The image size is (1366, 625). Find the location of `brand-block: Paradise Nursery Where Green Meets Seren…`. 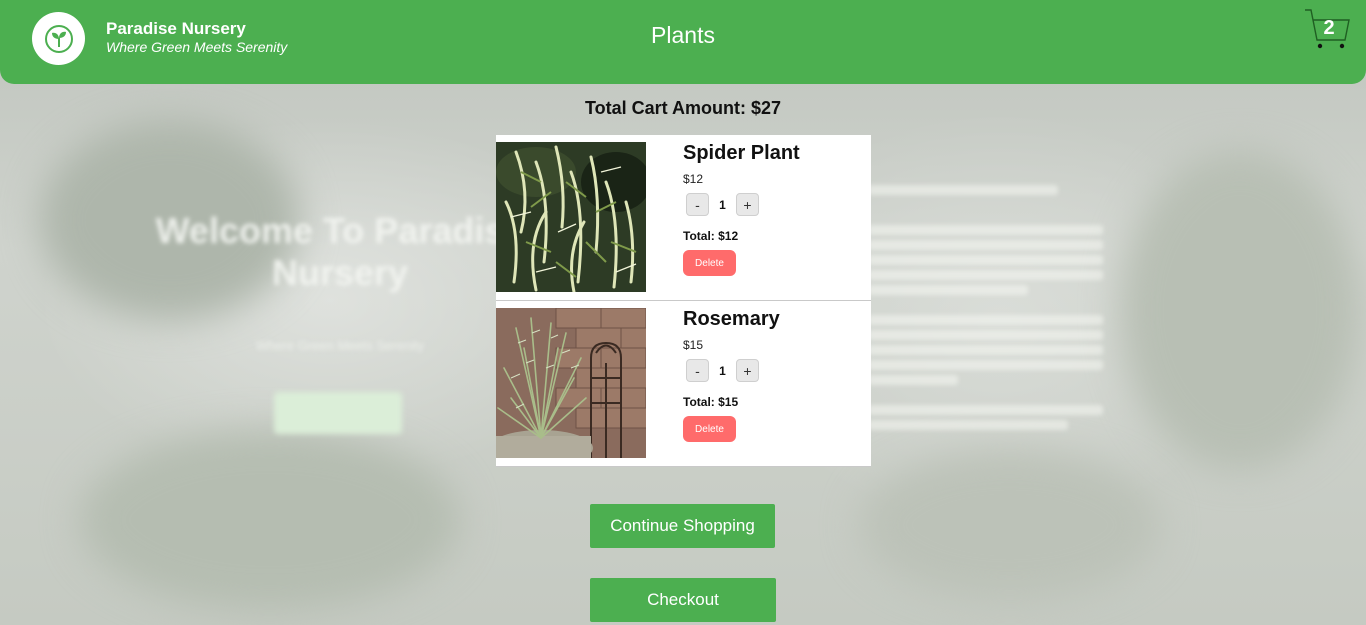

brand-block: Paradise Nursery Where Green Meets Seren… is located at coordinates (196, 37).